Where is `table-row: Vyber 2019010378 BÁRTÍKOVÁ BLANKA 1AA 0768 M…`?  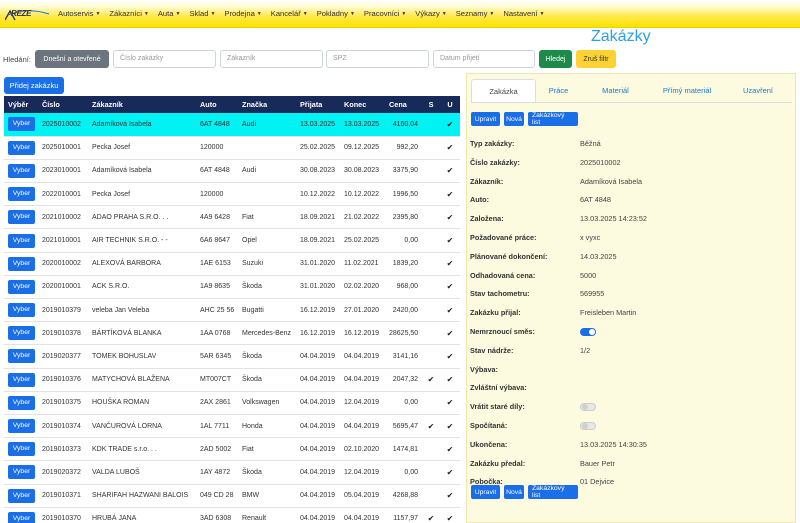 table-row: Vyber 2019010378 BÁRTÍKOVÁ BLANKA 1AA 0768 M… is located at coordinates (232, 333).